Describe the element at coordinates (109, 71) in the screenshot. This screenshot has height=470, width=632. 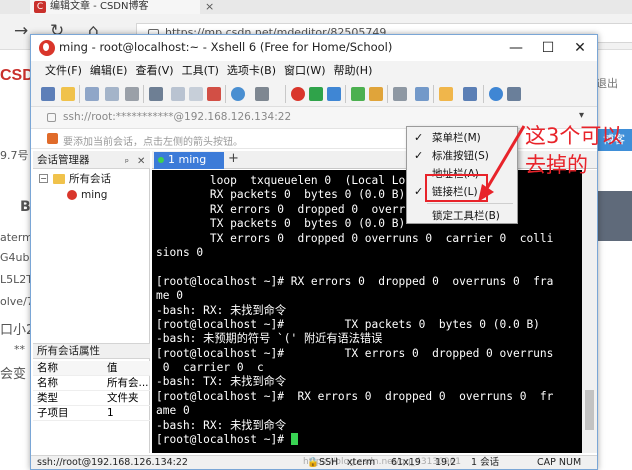
I see `menu-edit: 编辑(E)` at that location.